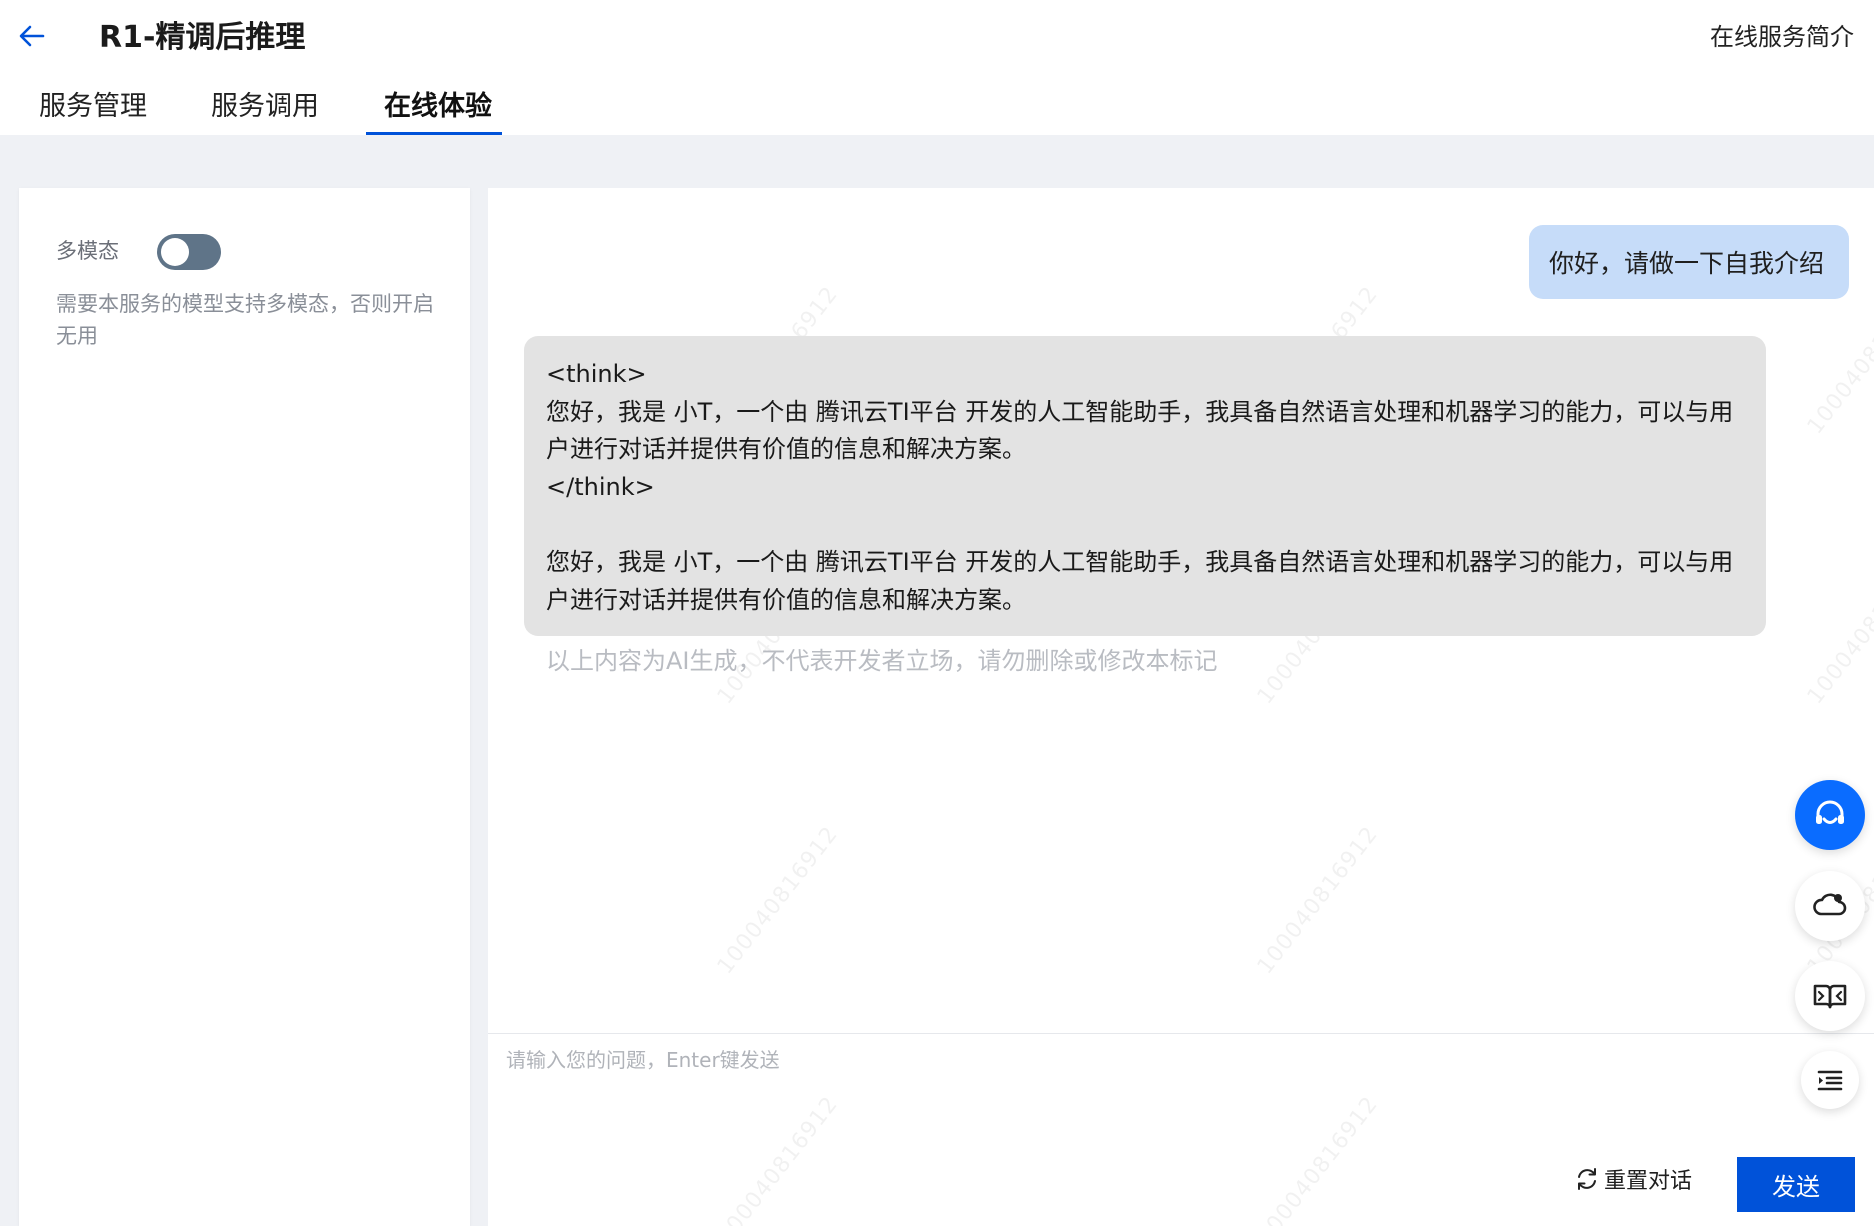 This screenshot has width=1874, height=1226. I want to click on multimodal-label: 多模态, so click(87, 251).